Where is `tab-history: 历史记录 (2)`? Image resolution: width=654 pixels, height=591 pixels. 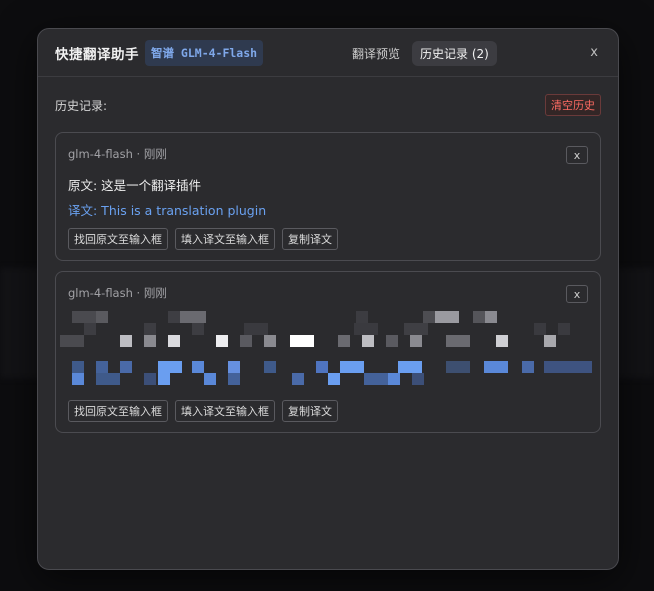 tab-history: 历史记录 (2) is located at coordinates (454, 53).